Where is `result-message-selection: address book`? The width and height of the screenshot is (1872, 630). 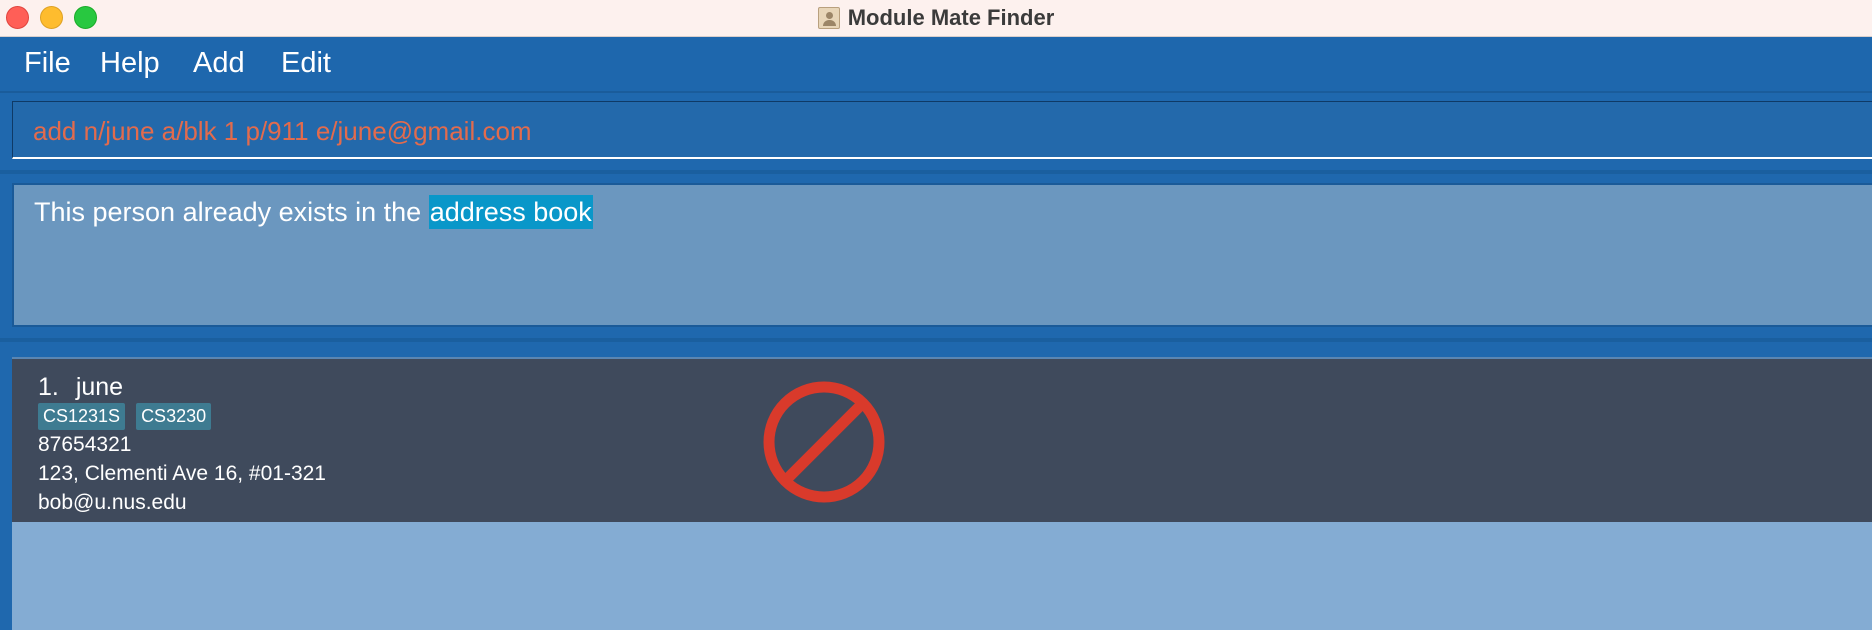
result-message-selection: address book is located at coordinates (510, 212).